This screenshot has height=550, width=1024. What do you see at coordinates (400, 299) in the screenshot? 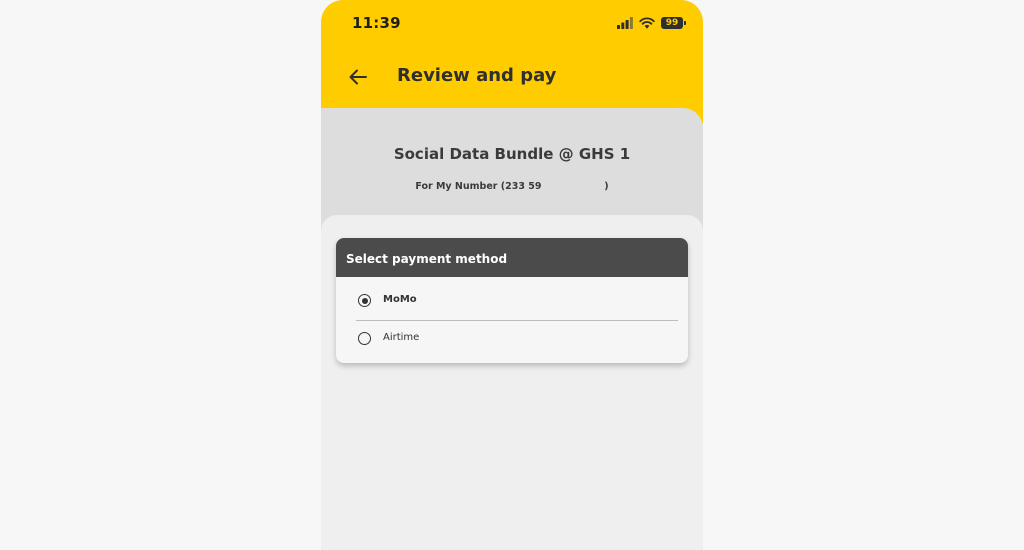
I see `option-label-momo: MoMo` at bounding box center [400, 299].